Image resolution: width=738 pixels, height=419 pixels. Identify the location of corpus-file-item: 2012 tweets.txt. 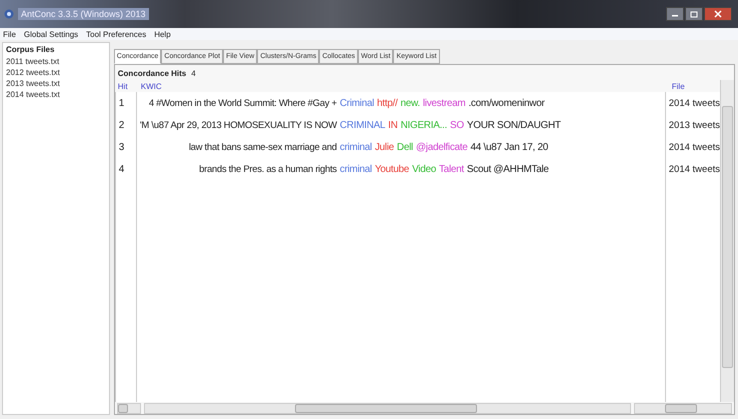
(56, 72).